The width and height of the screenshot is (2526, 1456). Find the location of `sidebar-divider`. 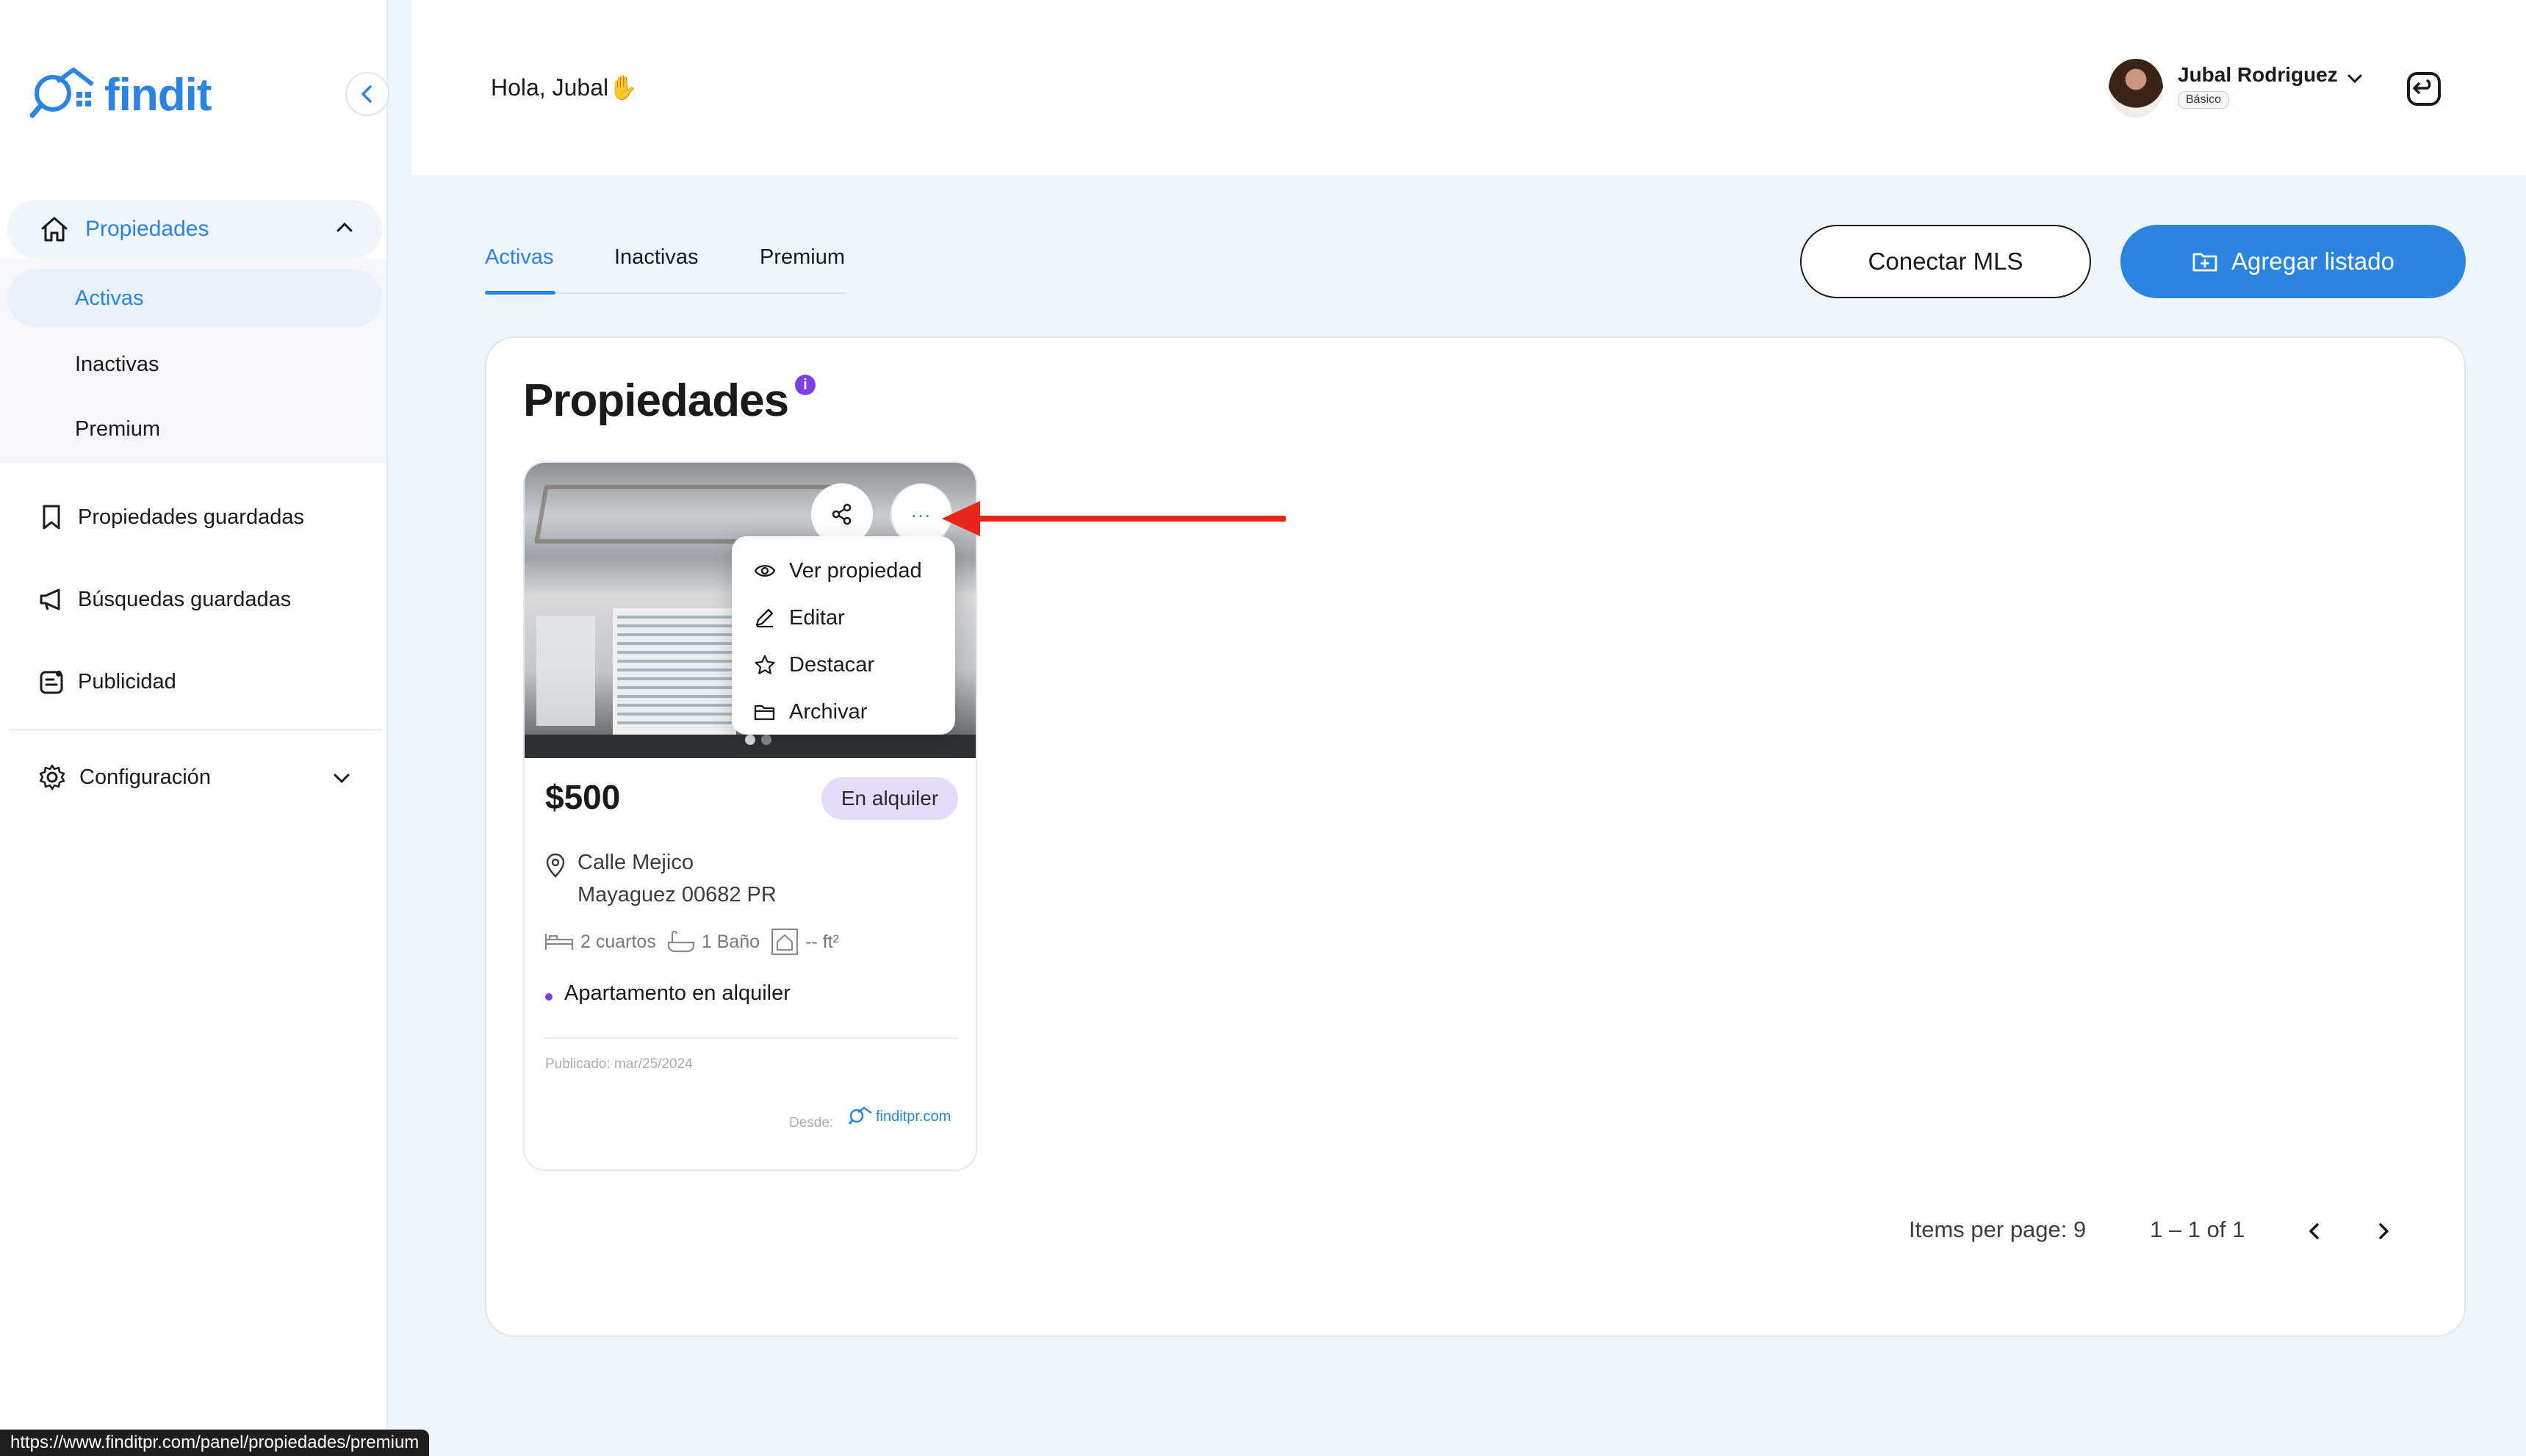

sidebar-divider is located at coordinates (195, 729).